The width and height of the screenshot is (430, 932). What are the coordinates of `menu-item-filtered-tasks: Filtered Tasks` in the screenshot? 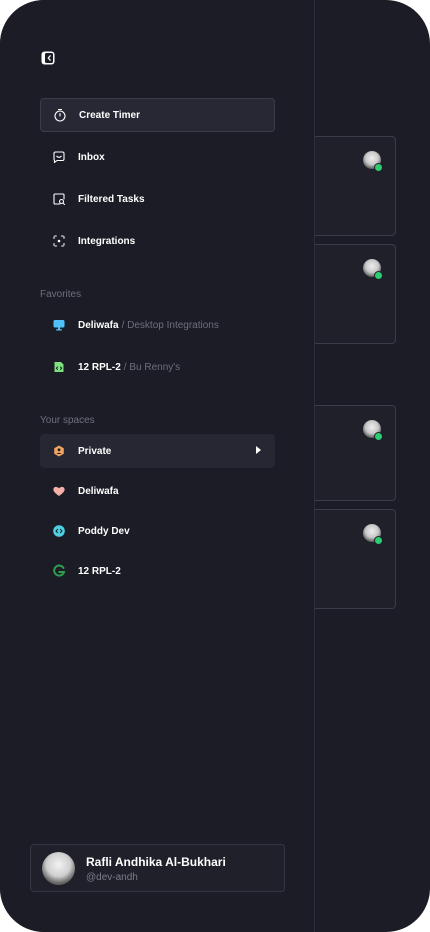 It's located at (157, 199).